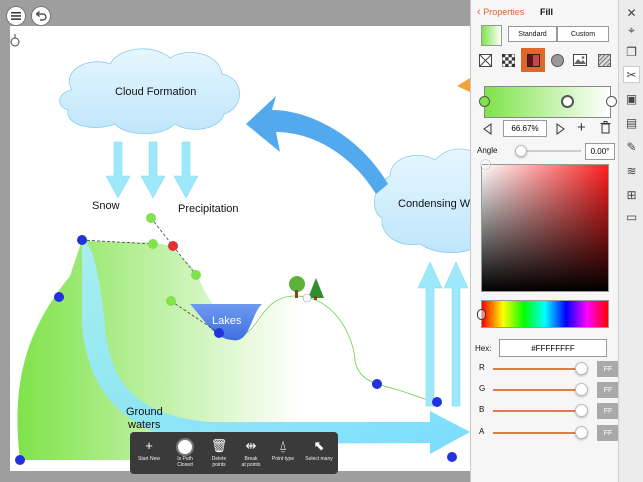 This screenshot has height=482, width=643. Describe the element at coordinates (283, 445) in the screenshot. I see `point-type-icon: ⍙` at that location.